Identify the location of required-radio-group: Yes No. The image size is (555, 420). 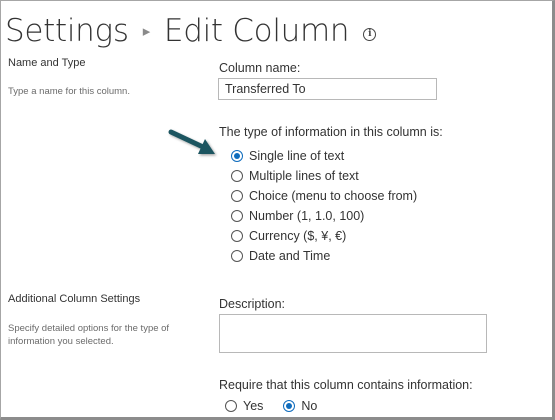
(281, 406).